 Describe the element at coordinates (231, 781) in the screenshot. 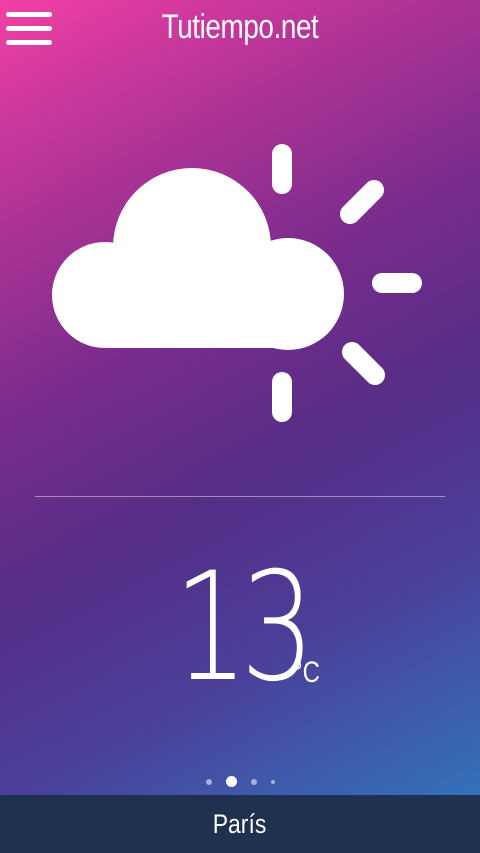

I see `page-dot-active` at that location.